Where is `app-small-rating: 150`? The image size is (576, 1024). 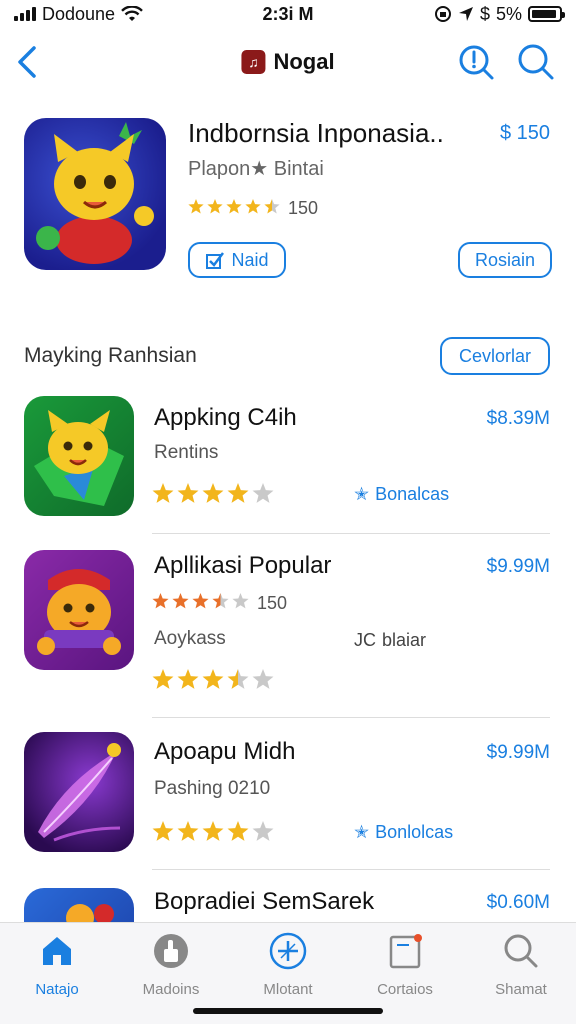 app-small-rating: 150 is located at coordinates (219, 603).